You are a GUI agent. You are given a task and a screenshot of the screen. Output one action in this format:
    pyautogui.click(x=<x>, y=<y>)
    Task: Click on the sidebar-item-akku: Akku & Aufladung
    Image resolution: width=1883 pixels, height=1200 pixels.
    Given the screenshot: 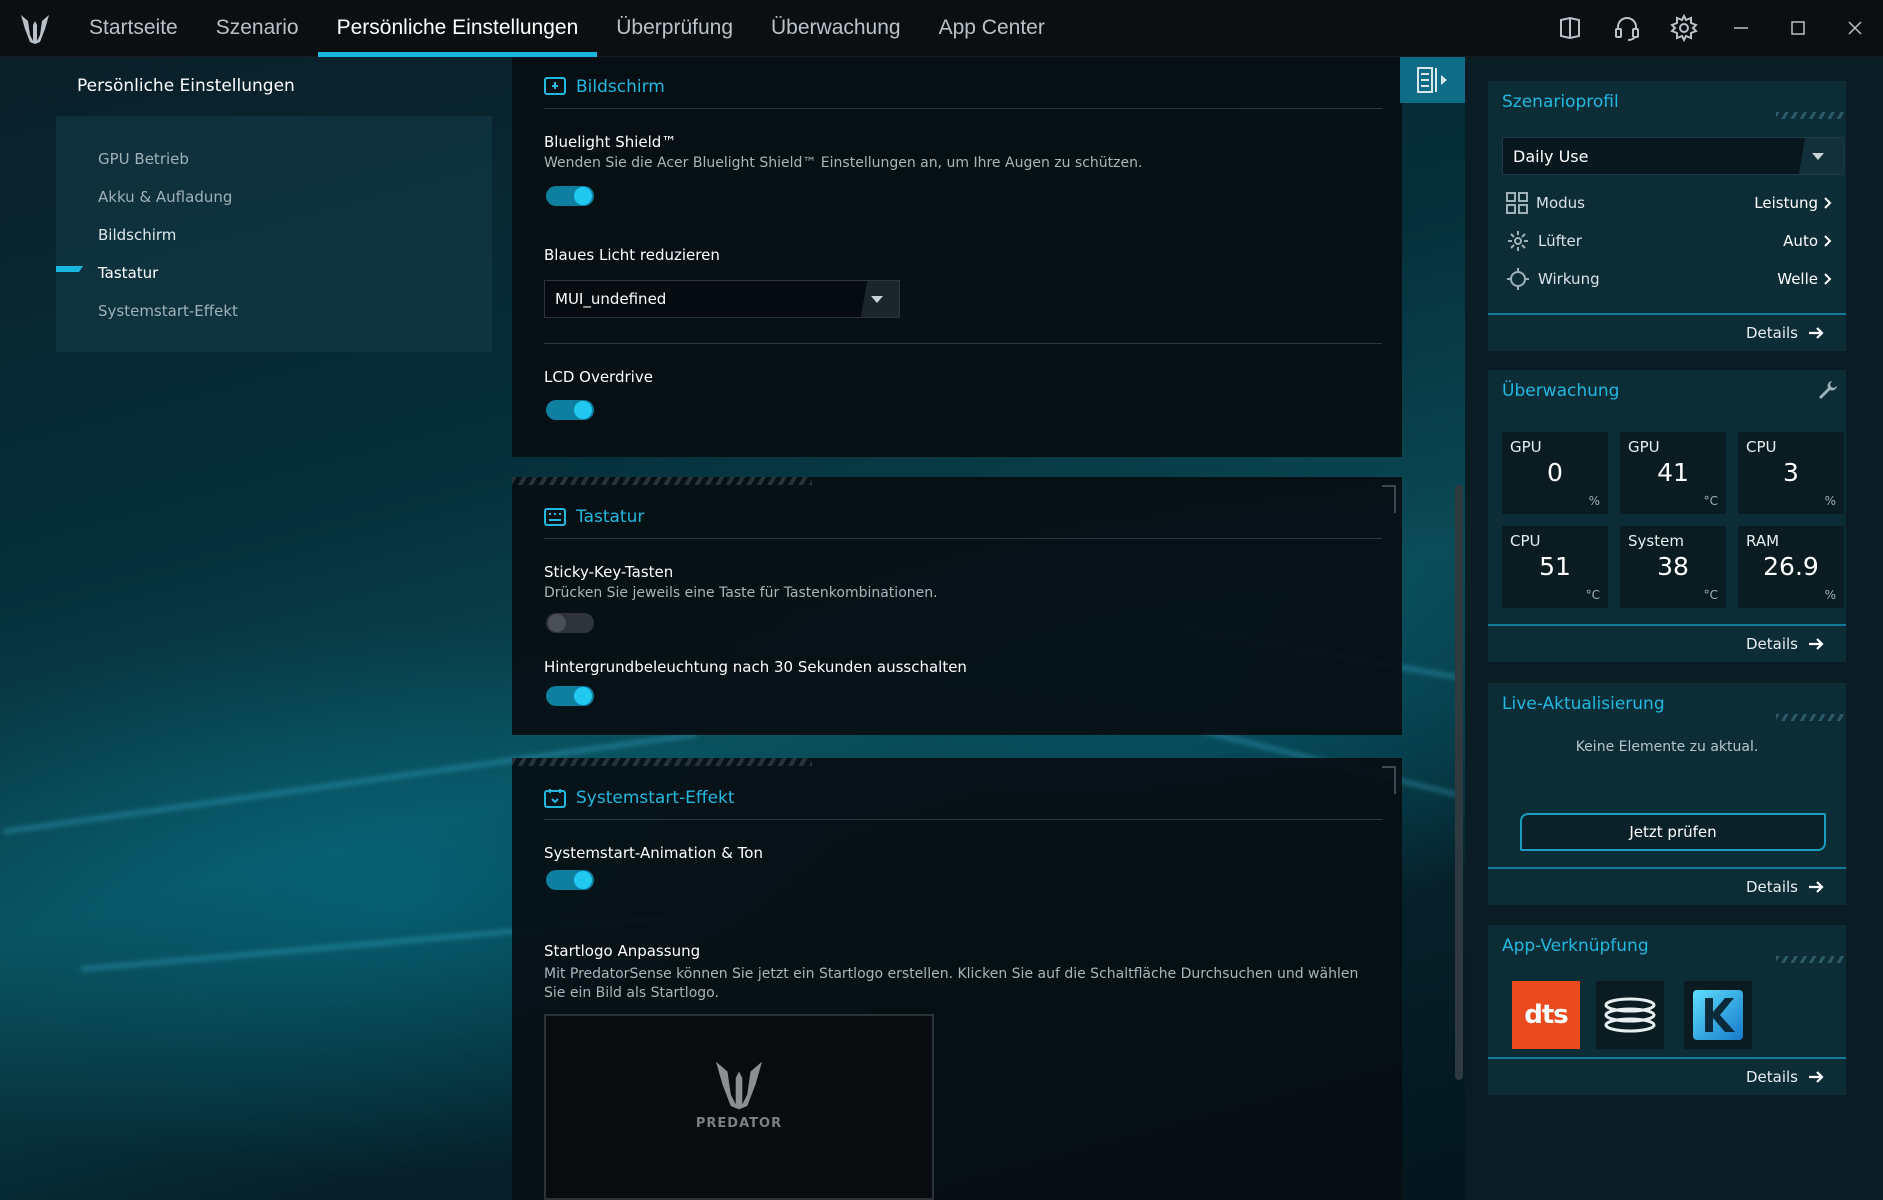 What is the action you would take?
    pyautogui.click(x=165, y=197)
    